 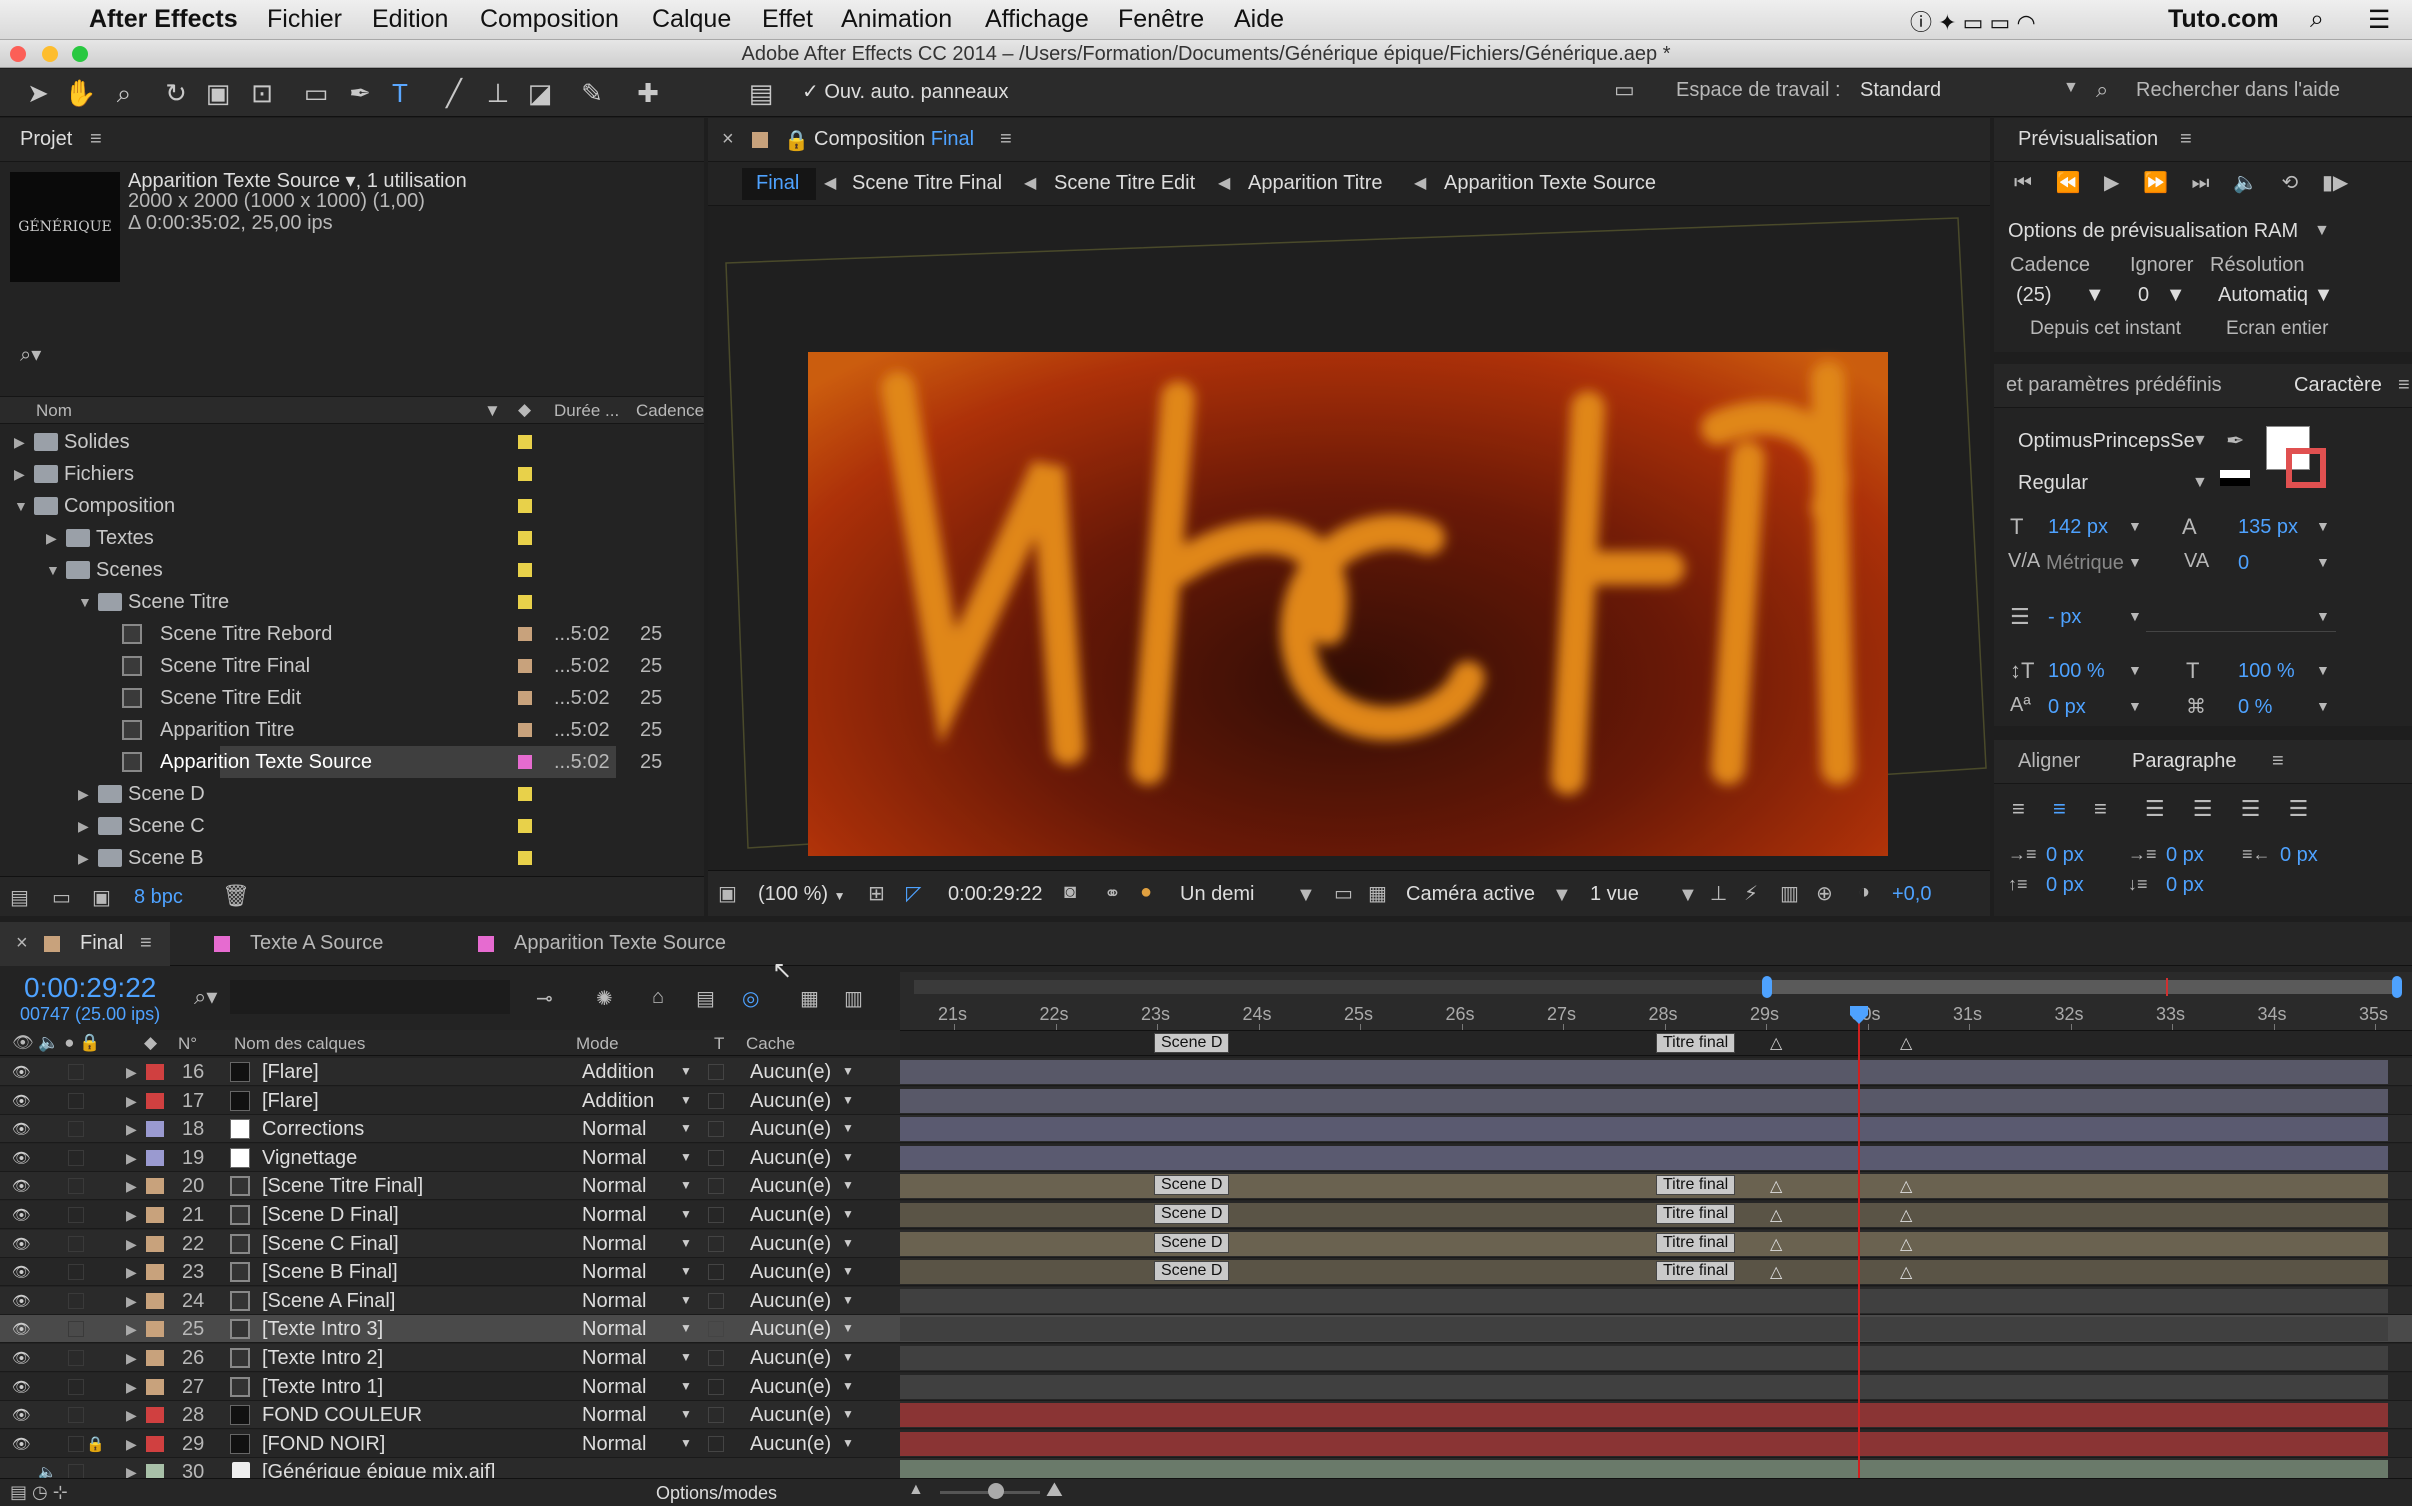 What do you see at coordinates (1054, 1490) in the screenshot?
I see `zoom-in-icon: ⛰` at bounding box center [1054, 1490].